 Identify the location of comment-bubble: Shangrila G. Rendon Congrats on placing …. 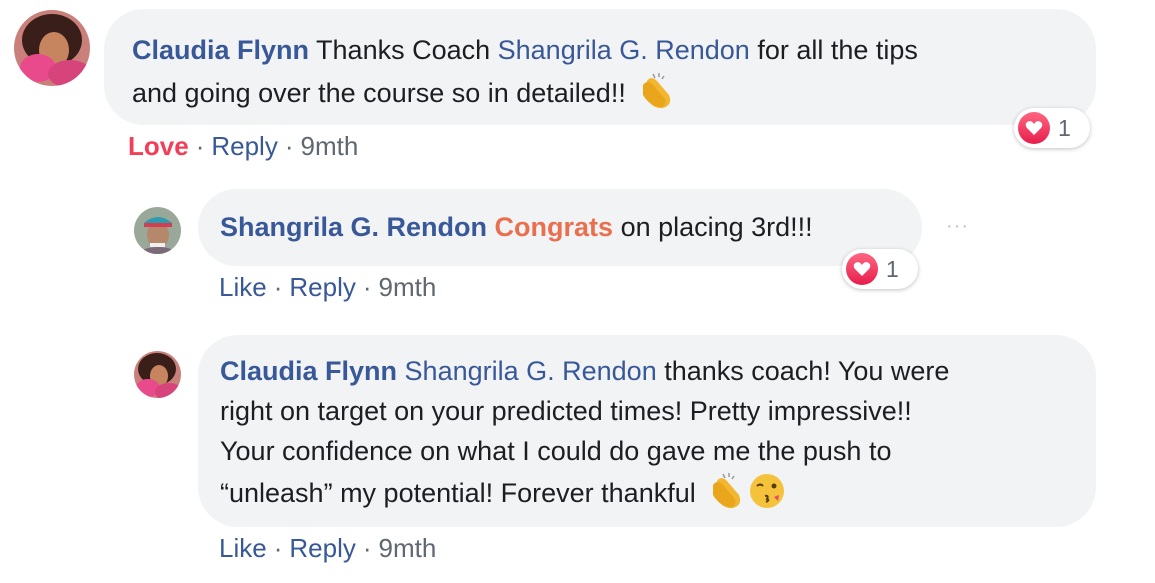
(560, 227).